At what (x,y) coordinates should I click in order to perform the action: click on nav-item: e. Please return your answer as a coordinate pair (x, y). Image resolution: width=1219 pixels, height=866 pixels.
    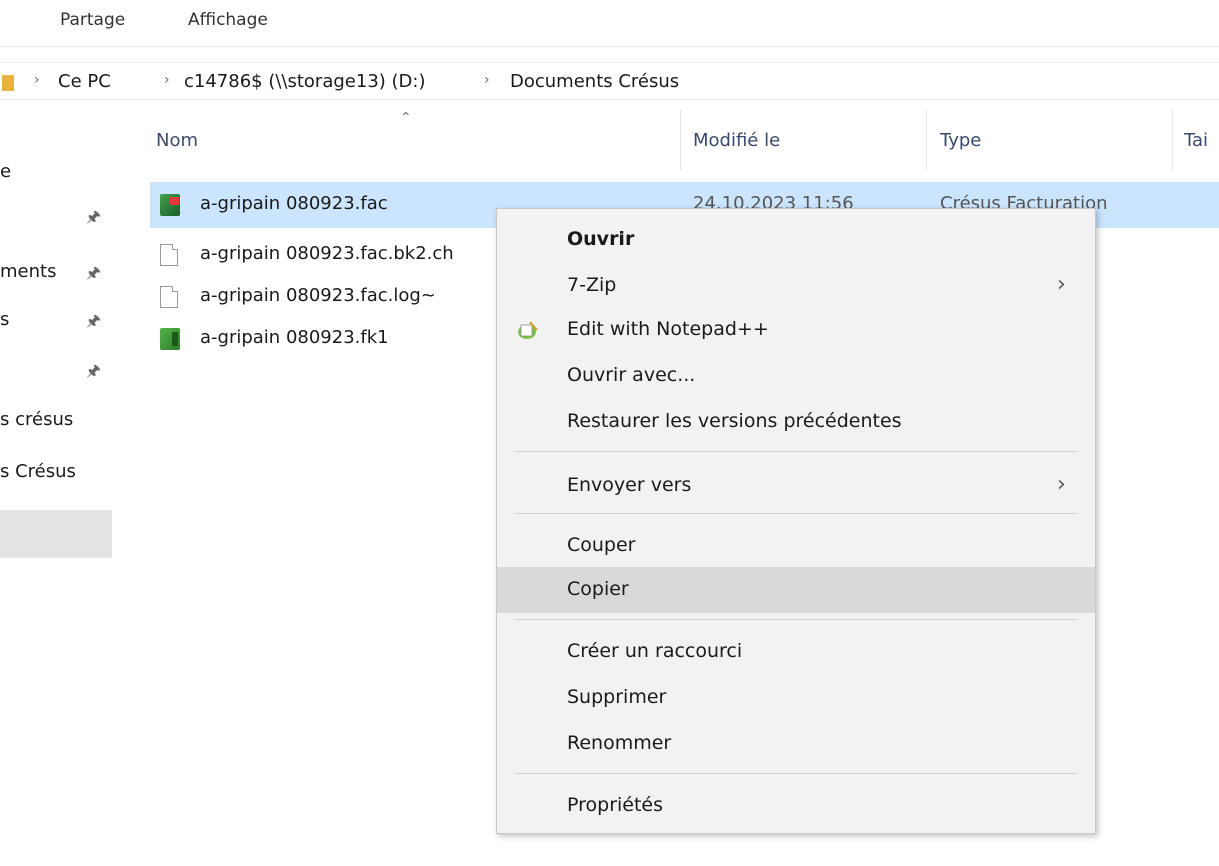
    Looking at the image, I should click on (59, 174).